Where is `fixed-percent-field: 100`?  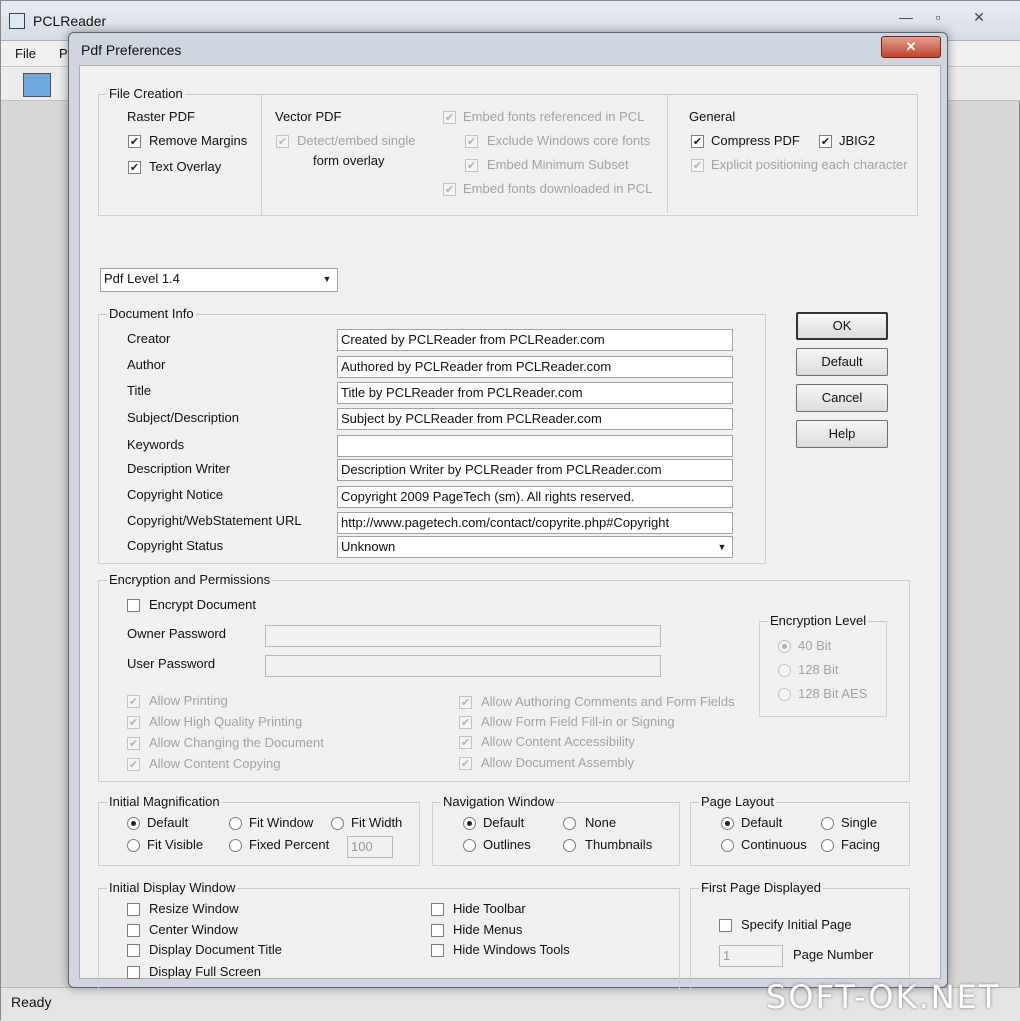 fixed-percent-field: 100 is located at coordinates (370, 847).